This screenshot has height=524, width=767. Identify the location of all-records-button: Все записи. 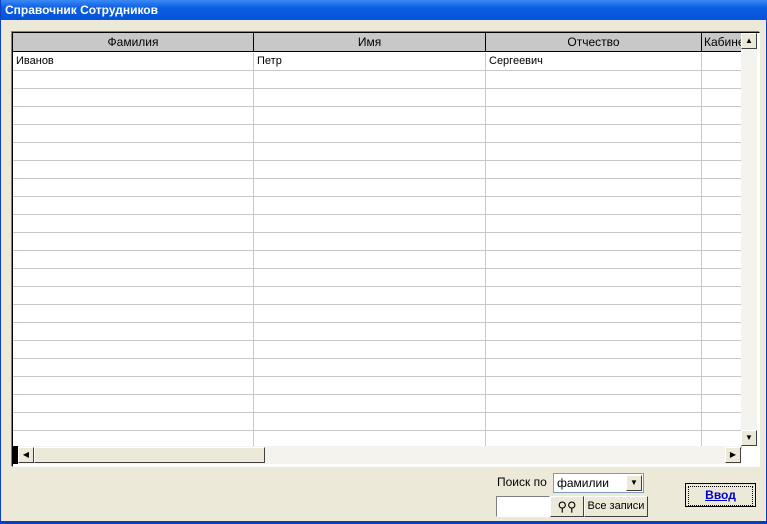
(616, 506).